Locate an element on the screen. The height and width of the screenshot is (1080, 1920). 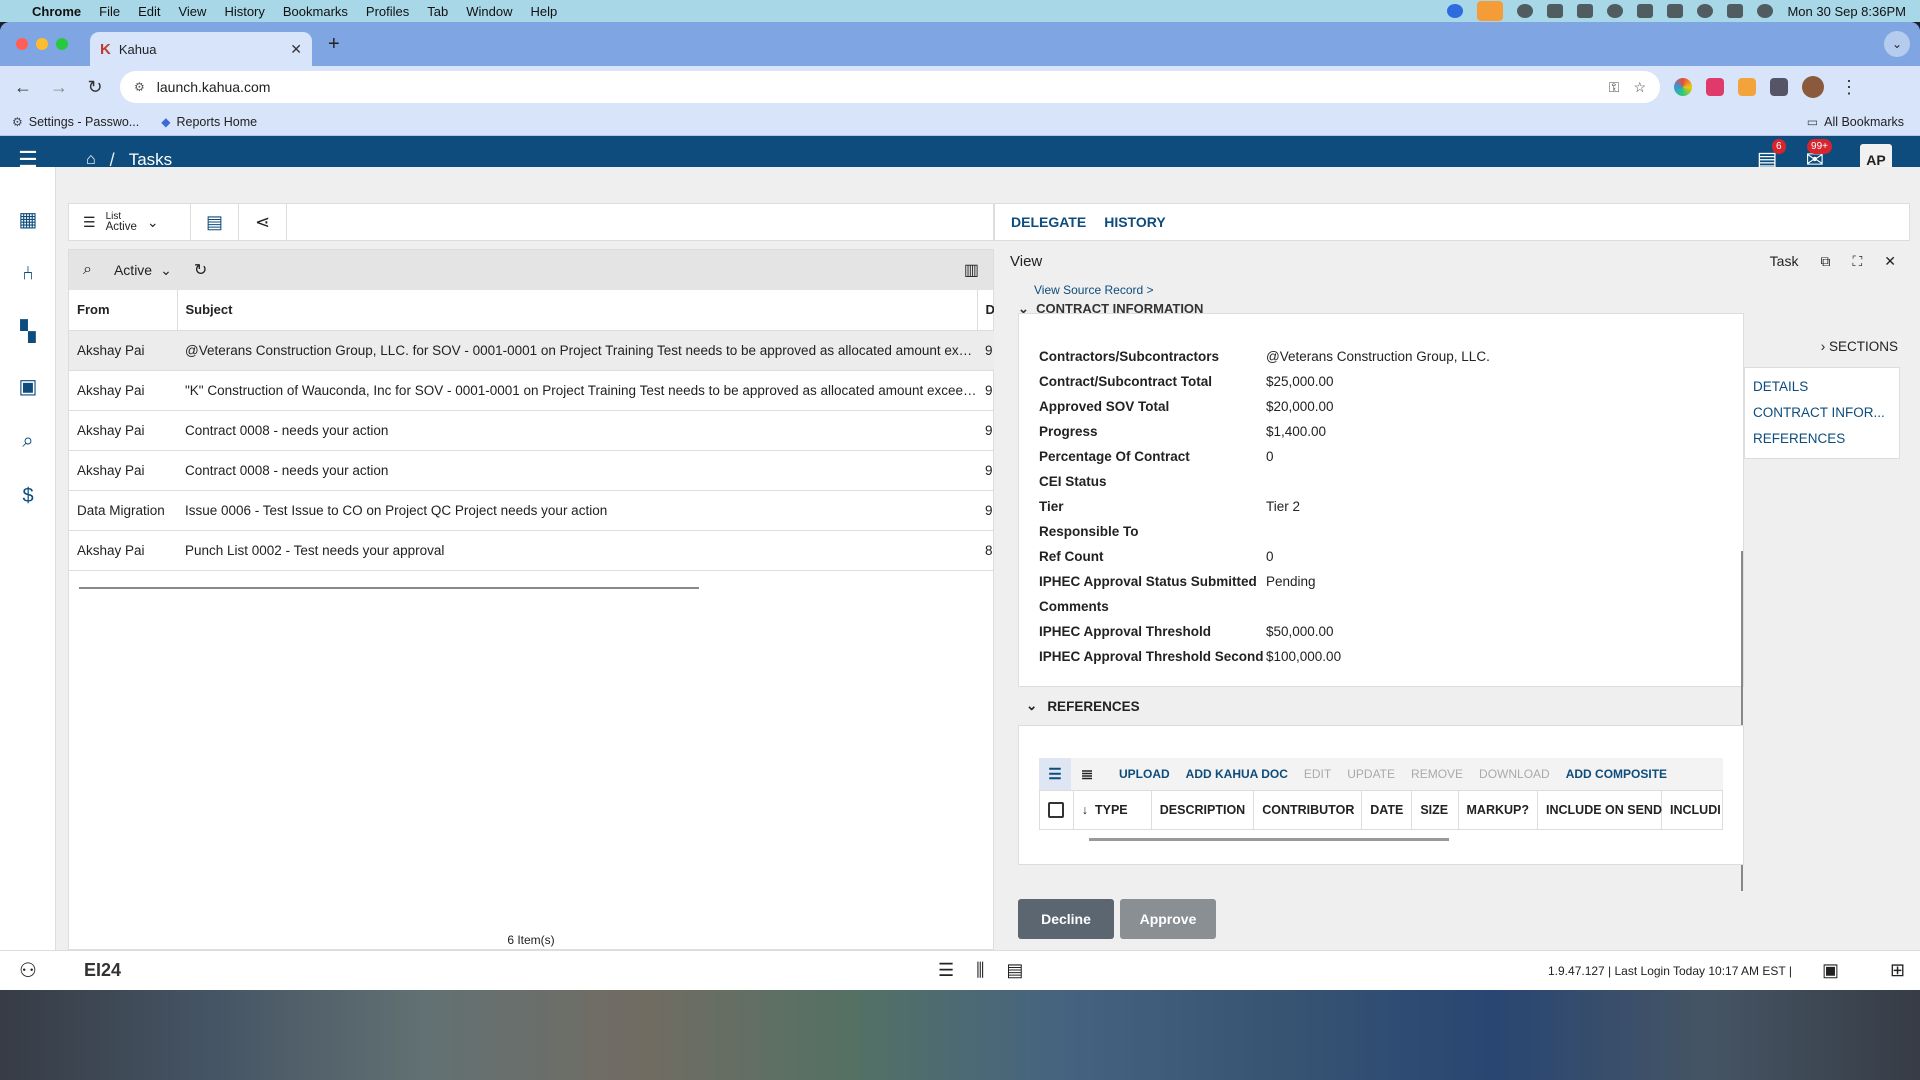
column-include-on-send: INCLUDE ON SEND is located at coordinates (1600, 810).